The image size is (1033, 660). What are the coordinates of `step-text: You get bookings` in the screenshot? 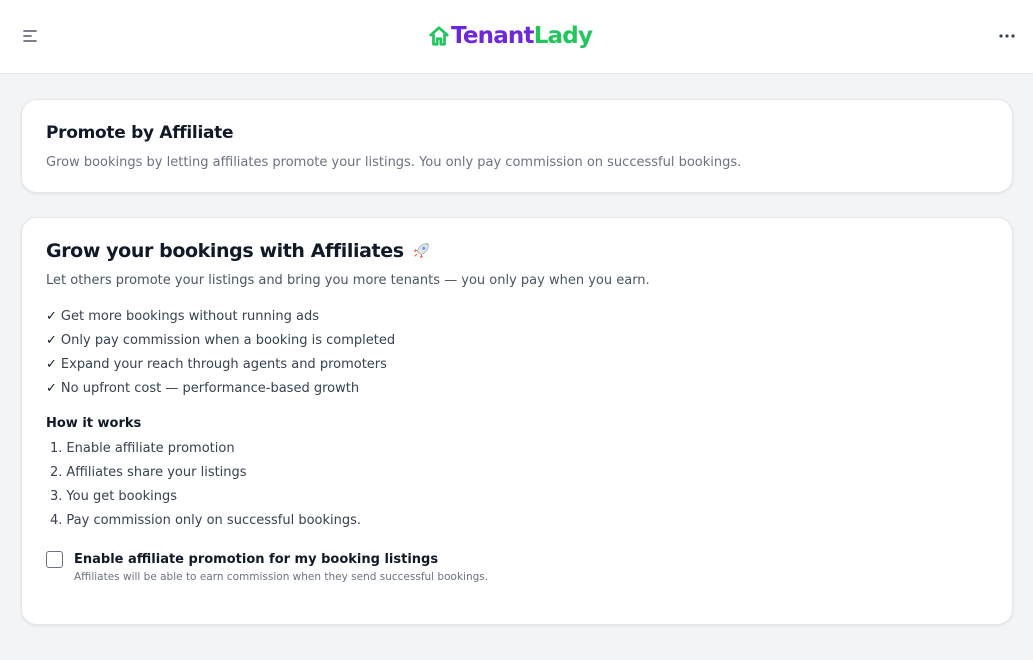 It's located at (121, 496).